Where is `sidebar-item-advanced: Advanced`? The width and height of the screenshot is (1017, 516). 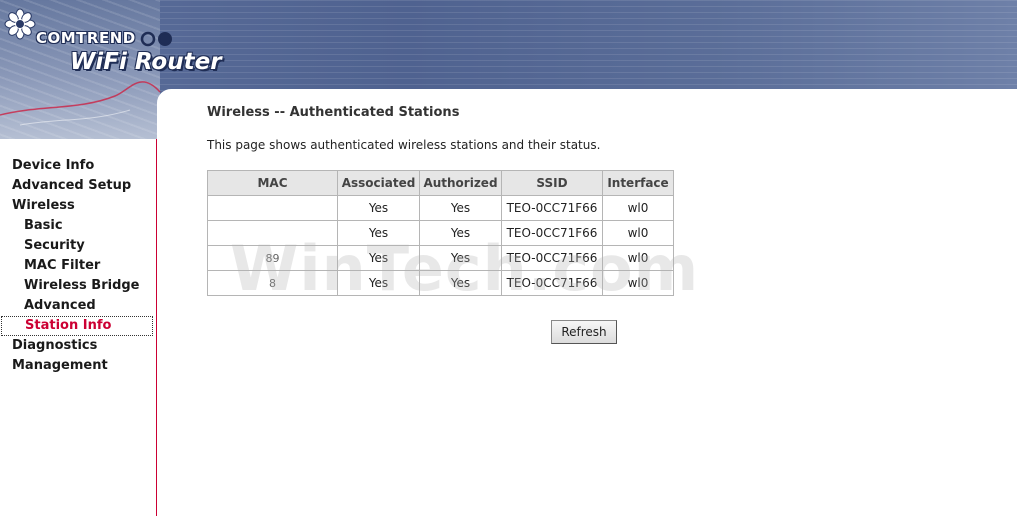 sidebar-item-advanced: Advanced is located at coordinates (78, 306).